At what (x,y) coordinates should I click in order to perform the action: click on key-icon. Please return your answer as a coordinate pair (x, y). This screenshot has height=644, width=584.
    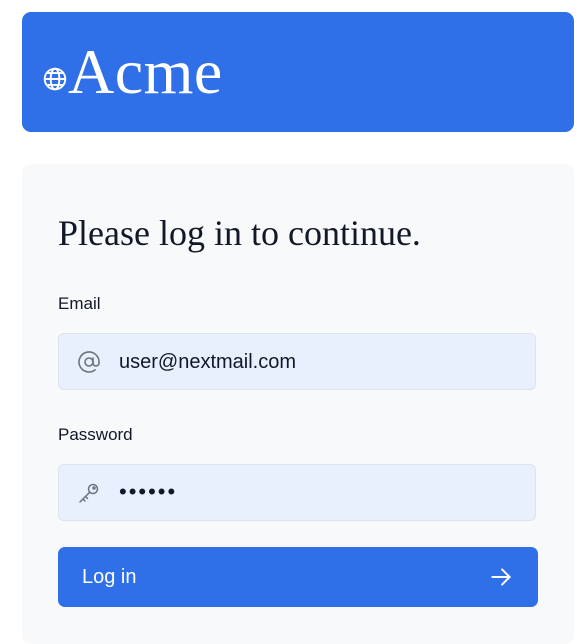
    Looking at the image, I should click on (89, 493).